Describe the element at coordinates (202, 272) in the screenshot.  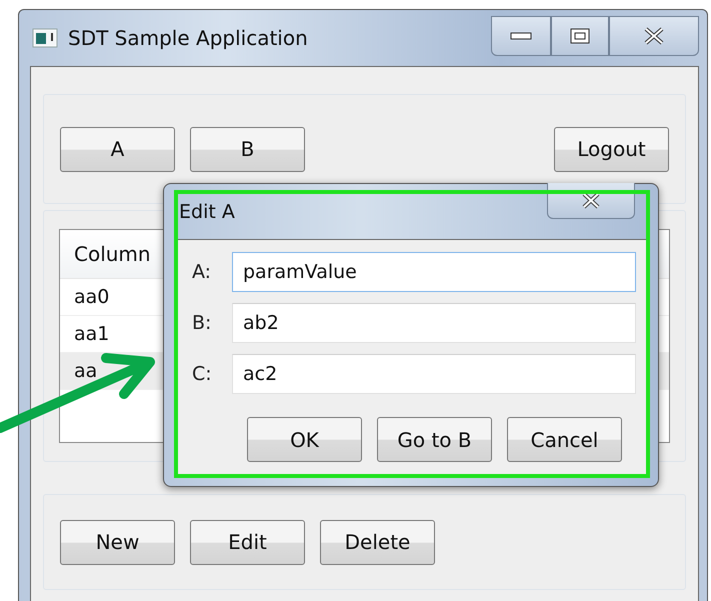
I see `field-label: A:` at that location.